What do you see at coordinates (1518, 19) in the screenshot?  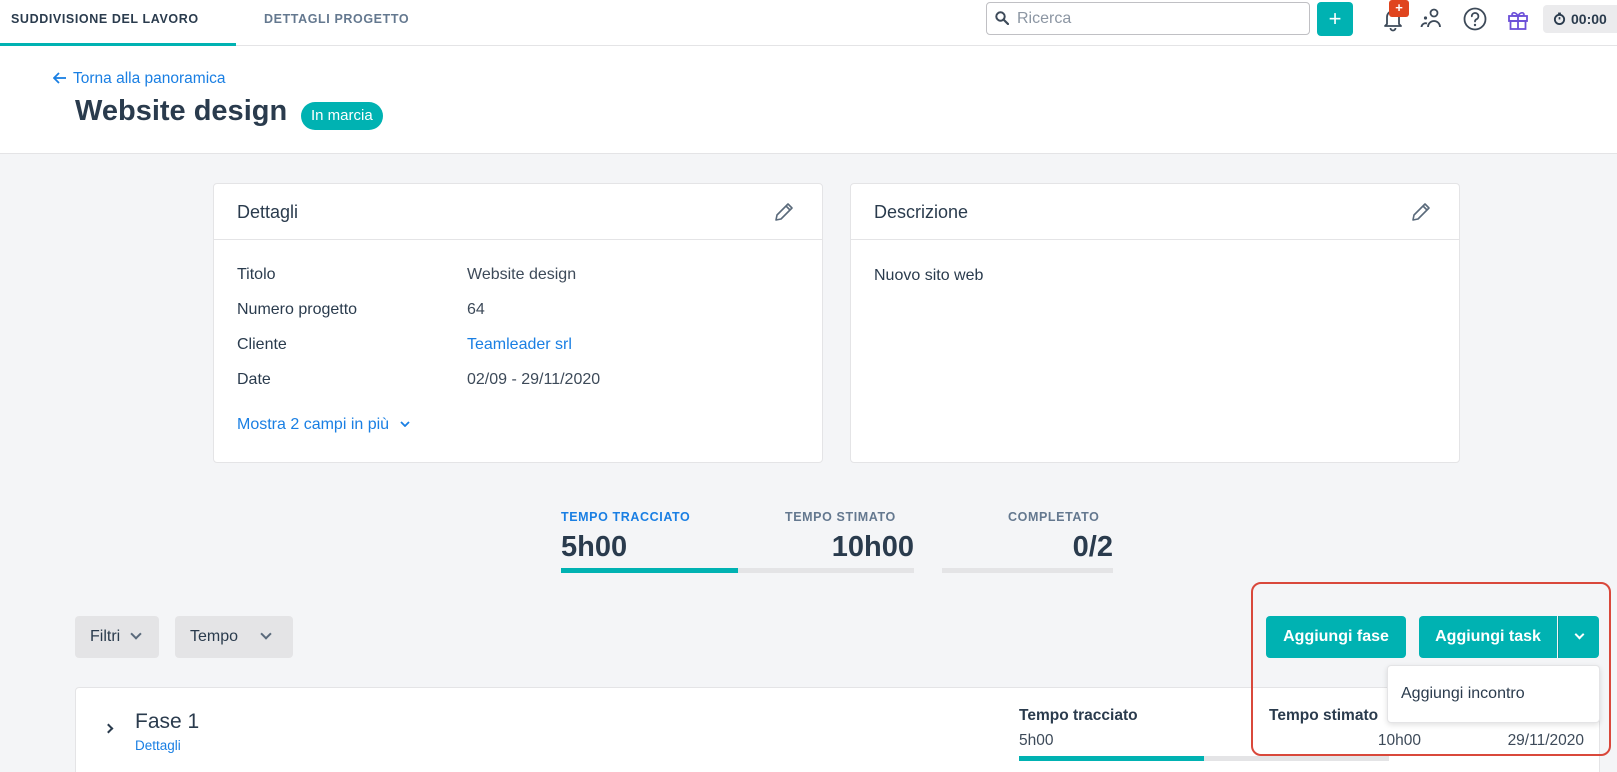 I see `gift-icon` at bounding box center [1518, 19].